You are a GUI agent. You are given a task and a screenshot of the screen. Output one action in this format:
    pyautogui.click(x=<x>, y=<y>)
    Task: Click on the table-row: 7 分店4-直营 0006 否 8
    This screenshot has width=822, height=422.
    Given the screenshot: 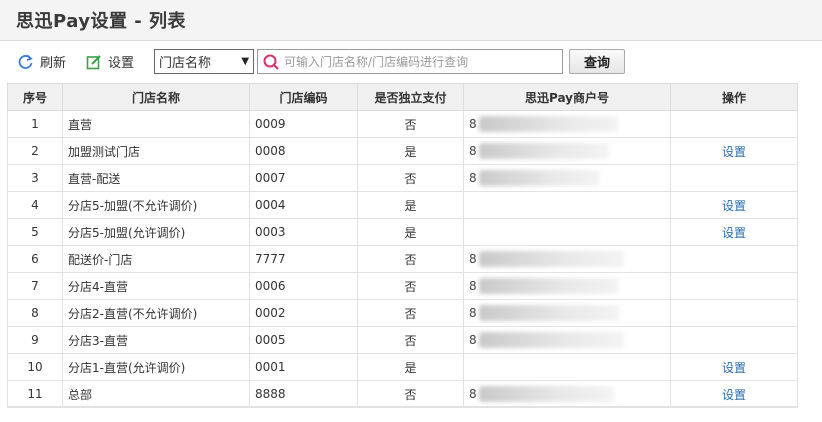 What is the action you would take?
    pyautogui.click(x=402, y=286)
    